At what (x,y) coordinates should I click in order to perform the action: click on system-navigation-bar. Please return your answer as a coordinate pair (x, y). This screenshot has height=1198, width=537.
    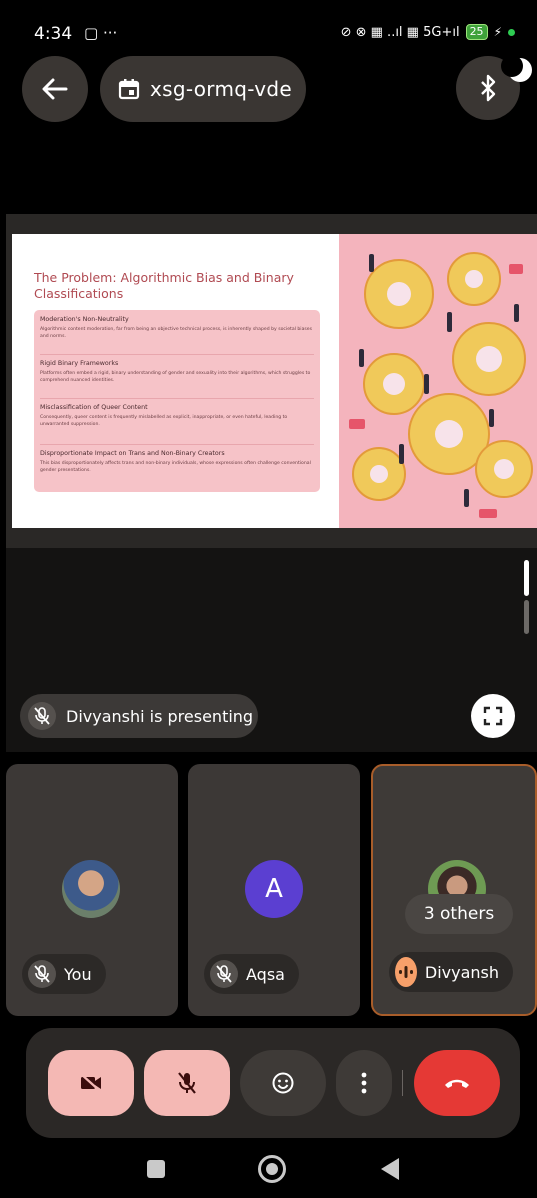
    Looking at the image, I should click on (268, 1168).